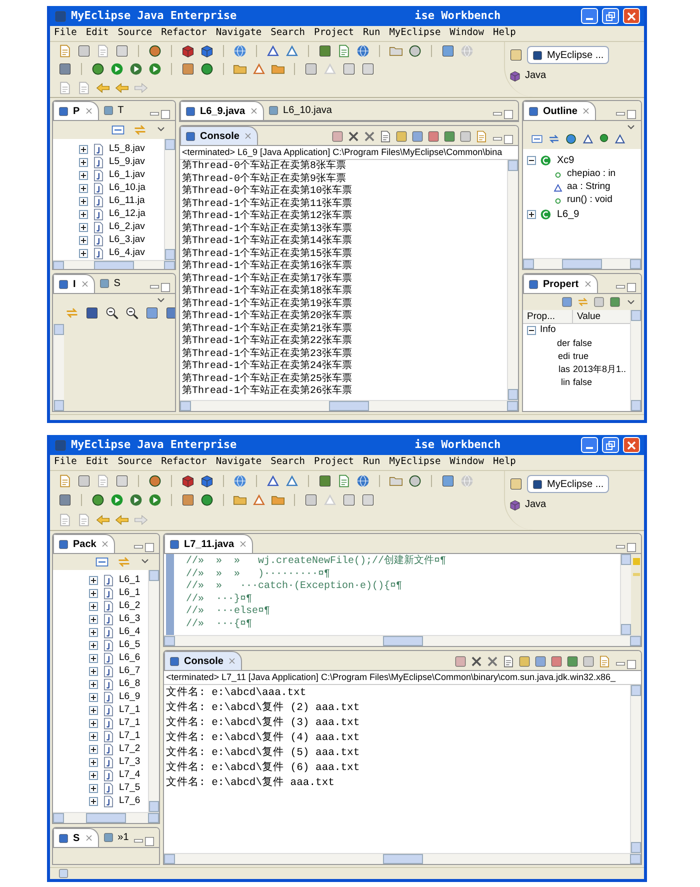  Describe the element at coordinates (127, 175) in the screenshot. I see `tree-item: L6_1.jav` at that location.